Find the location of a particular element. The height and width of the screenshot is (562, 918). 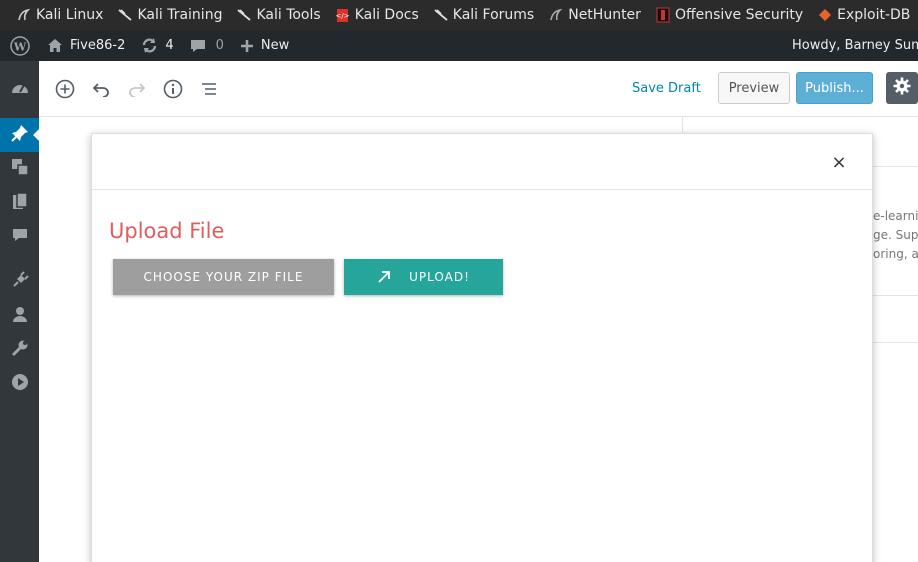

block-navigation-icon is located at coordinates (209, 89).